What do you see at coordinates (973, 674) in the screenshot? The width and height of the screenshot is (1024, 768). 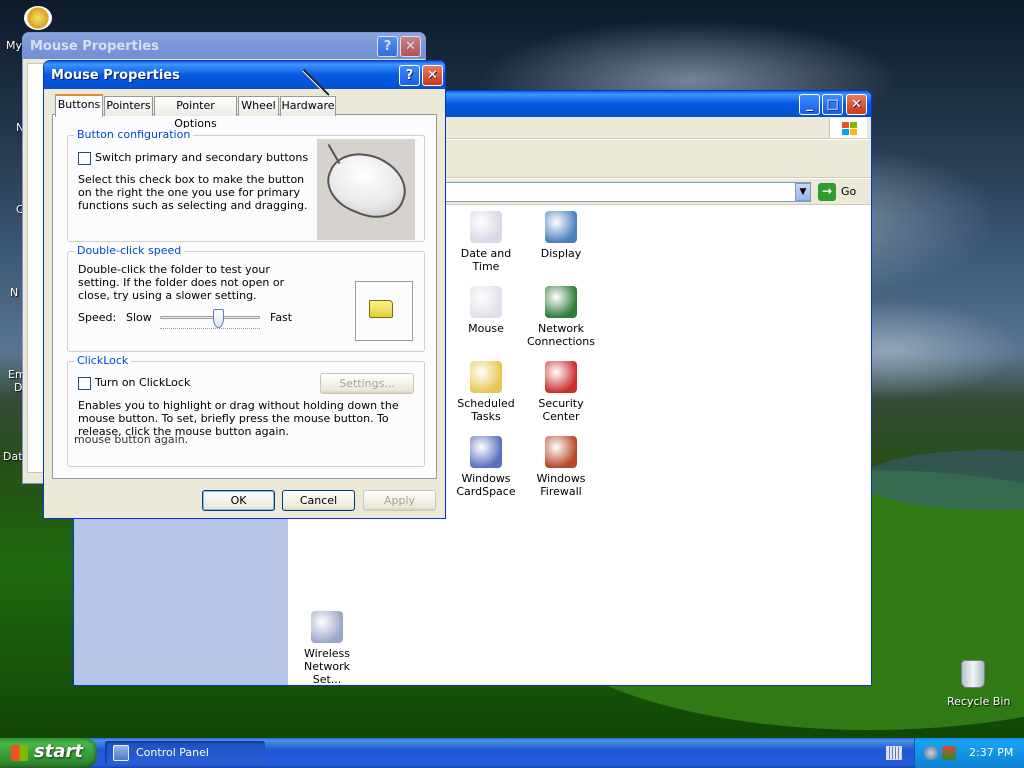 I see `recycle-bin-icon` at bounding box center [973, 674].